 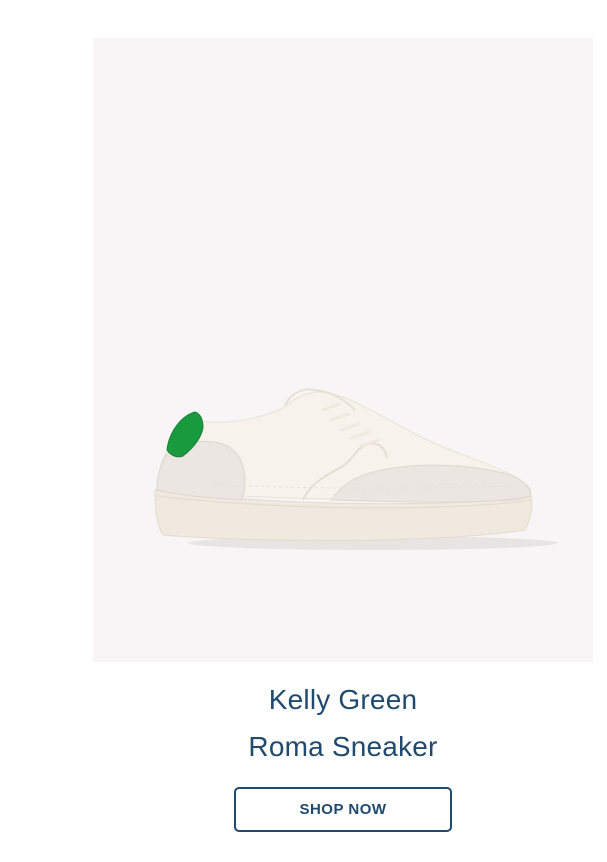 What do you see at coordinates (343, 700) in the screenshot?
I see `product-color-name: Kelly Green` at bounding box center [343, 700].